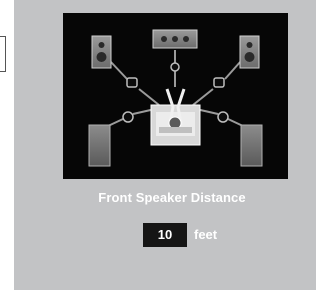 The height and width of the screenshot is (298, 320). I want to click on center-speaker-icon, so click(175, 39).